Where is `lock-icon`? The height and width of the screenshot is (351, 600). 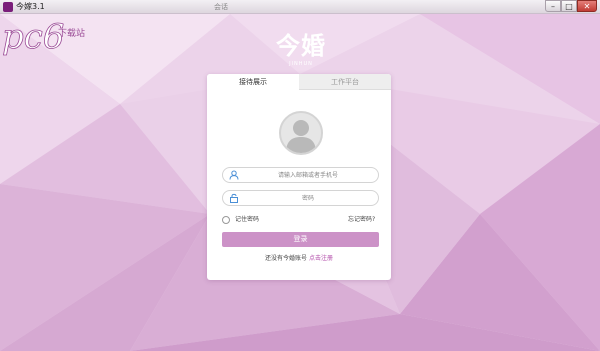 lock-icon is located at coordinates (234, 198).